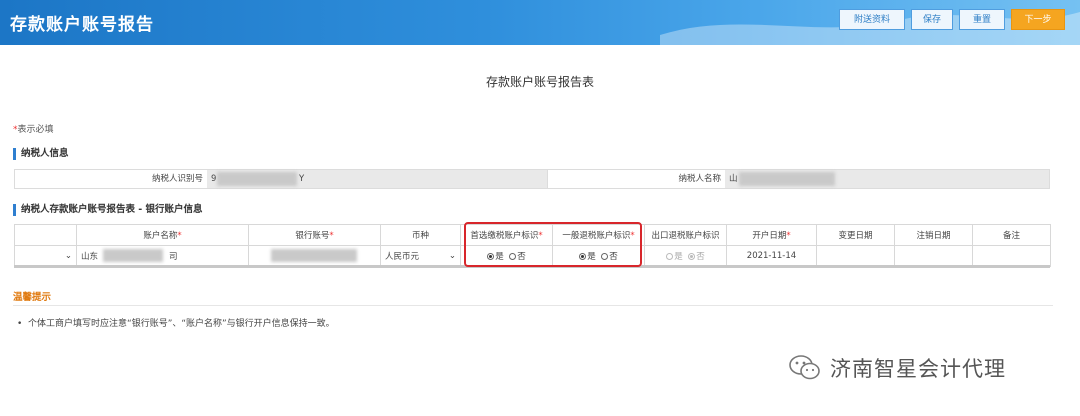 The height and width of the screenshot is (416, 1080). Describe the element at coordinates (302, 179) in the screenshot. I see `taxpayer-id-suffix: Y` at that location.